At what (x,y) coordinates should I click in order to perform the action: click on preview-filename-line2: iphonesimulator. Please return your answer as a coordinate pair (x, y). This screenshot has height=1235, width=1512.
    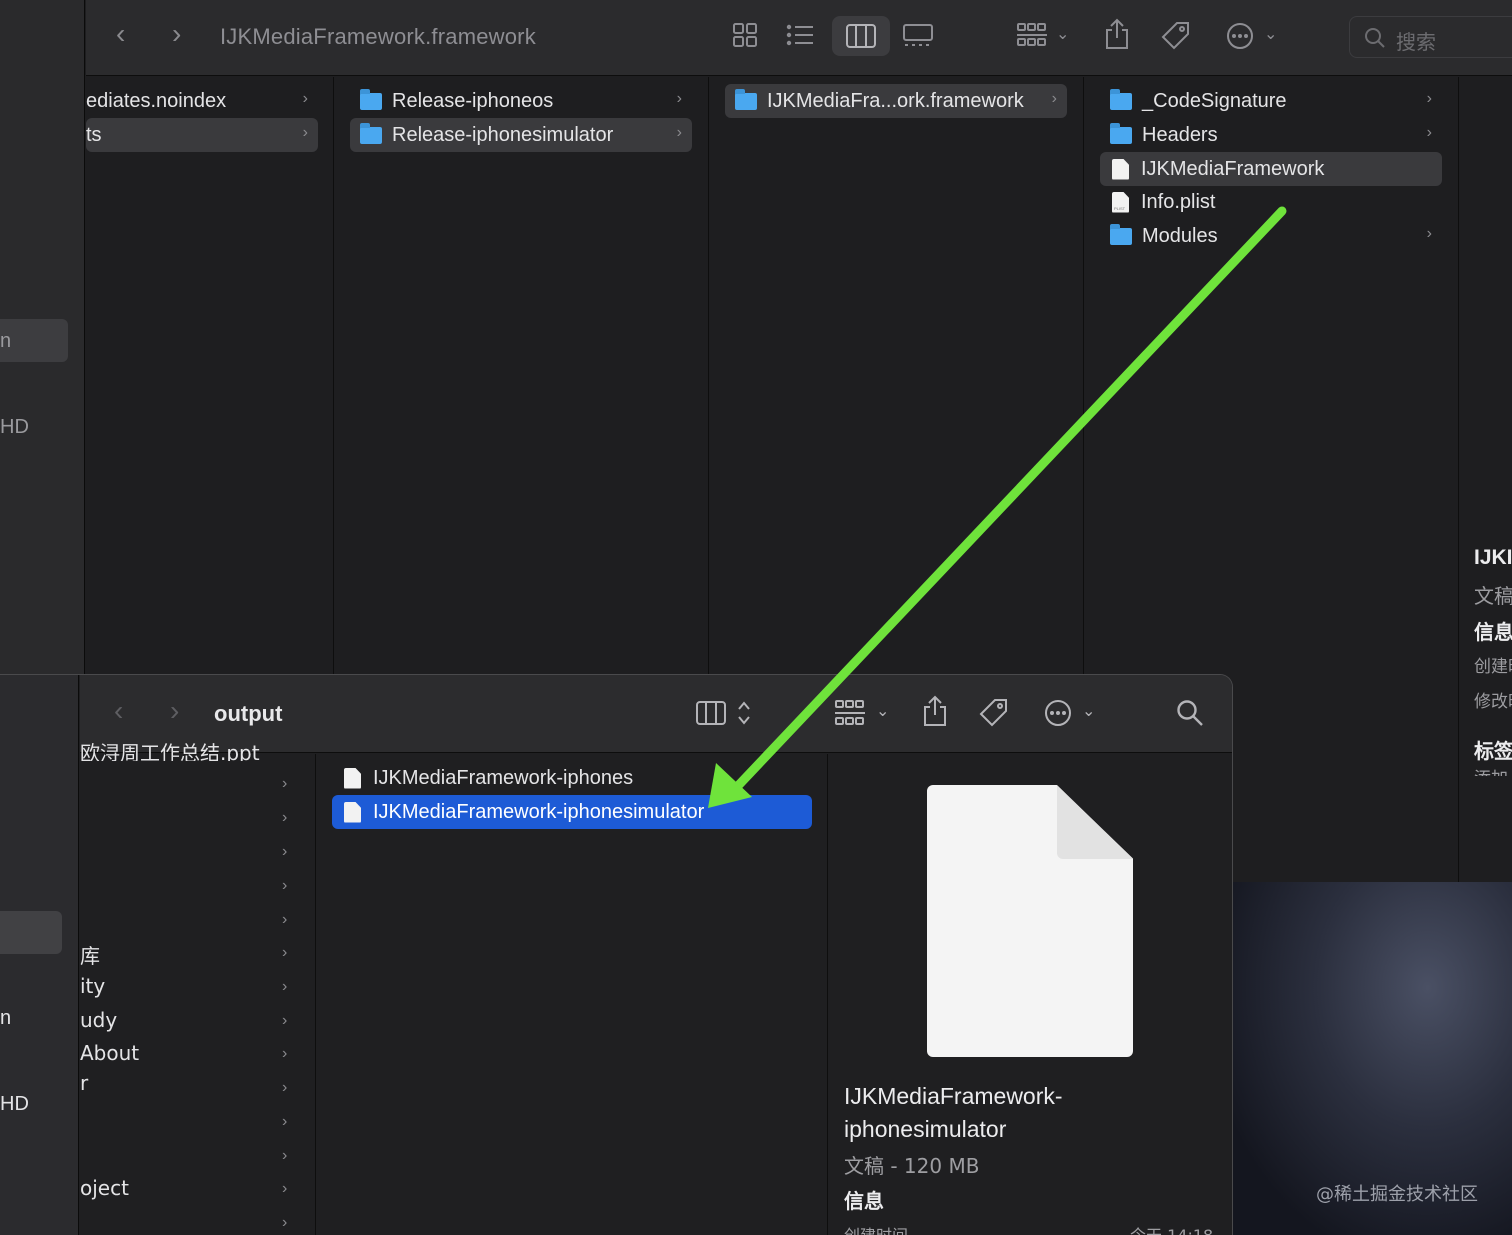
    Looking at the image, I should click on (925, 1129).